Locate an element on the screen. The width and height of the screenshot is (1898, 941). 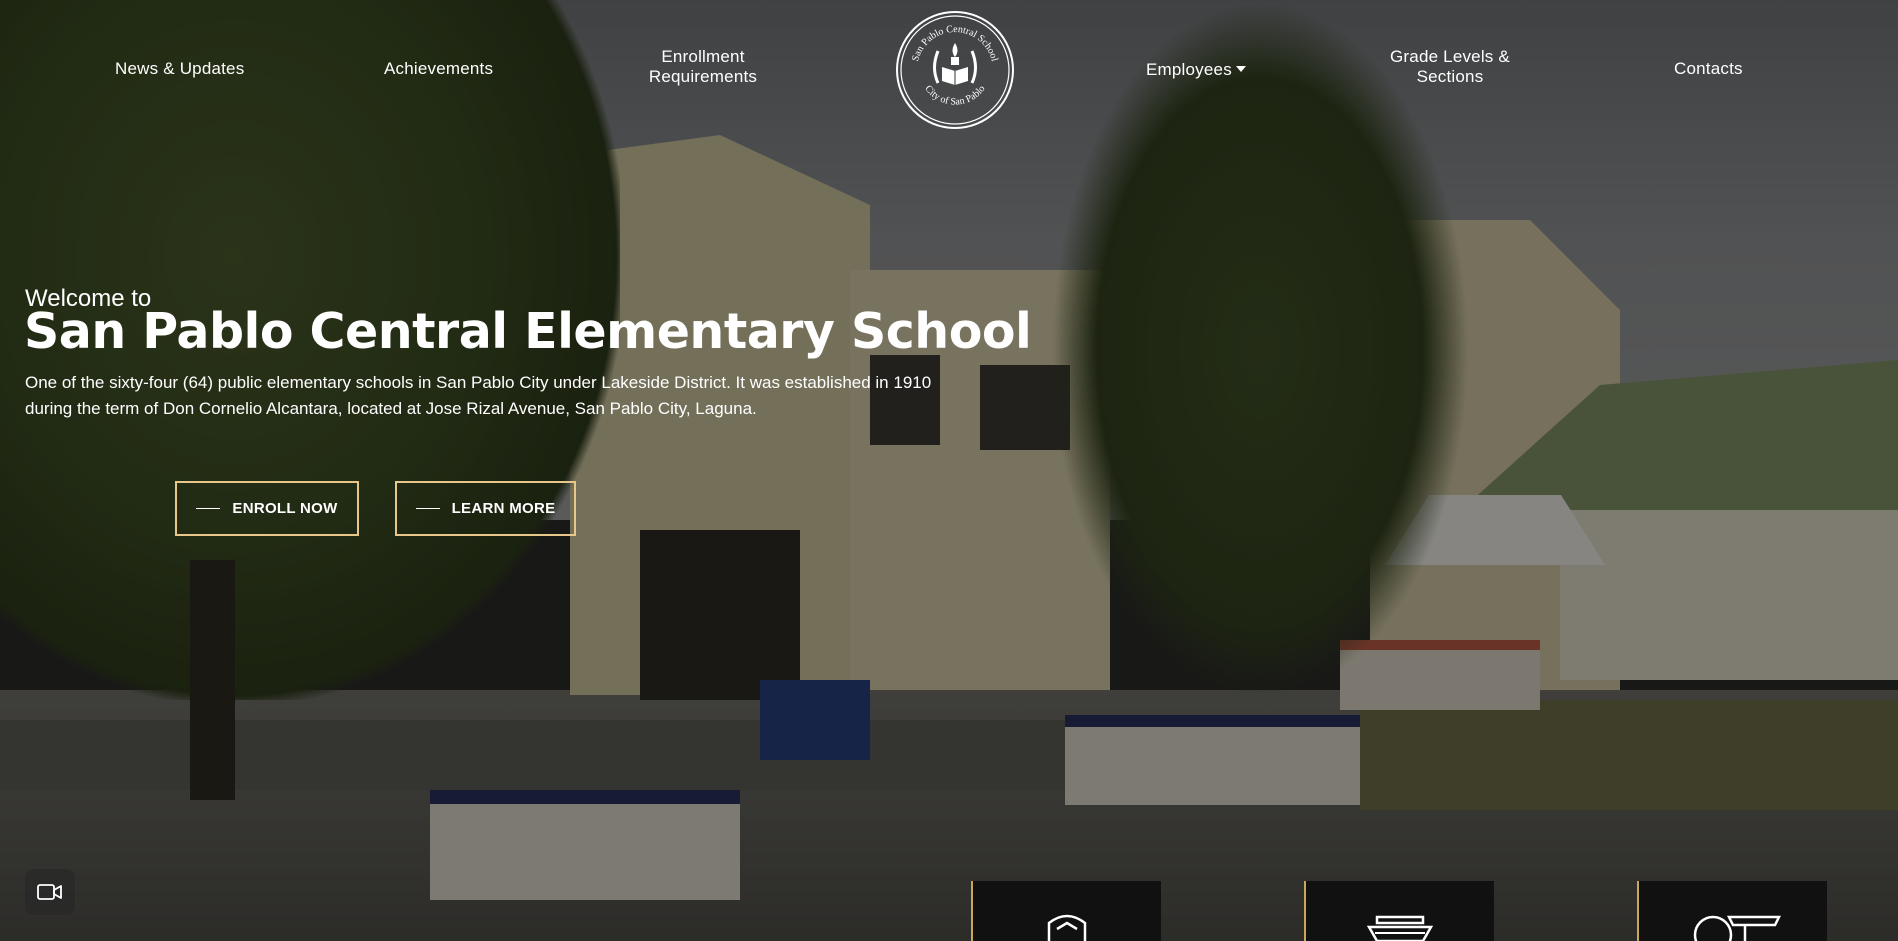
nav-grade-levels-sections: Grade Levels & Sections is located at coordinates (1450, 67).